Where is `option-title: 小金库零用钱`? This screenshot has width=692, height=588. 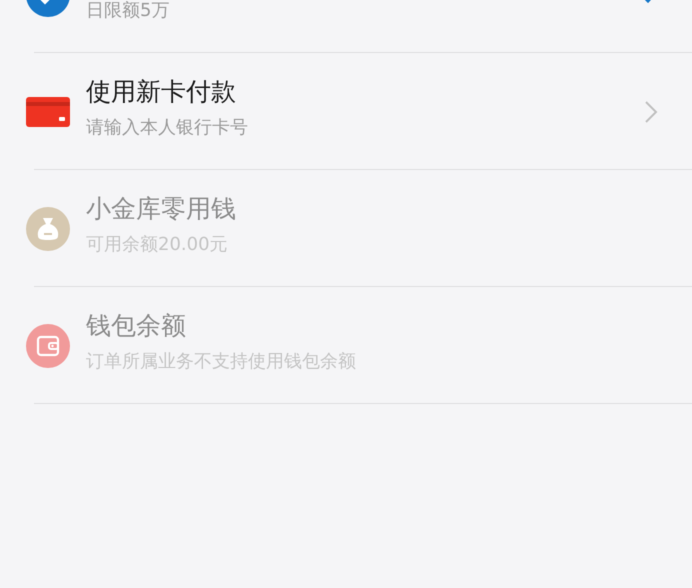
option-title: 小金库零用钱 is located at coordinates (161, 209).